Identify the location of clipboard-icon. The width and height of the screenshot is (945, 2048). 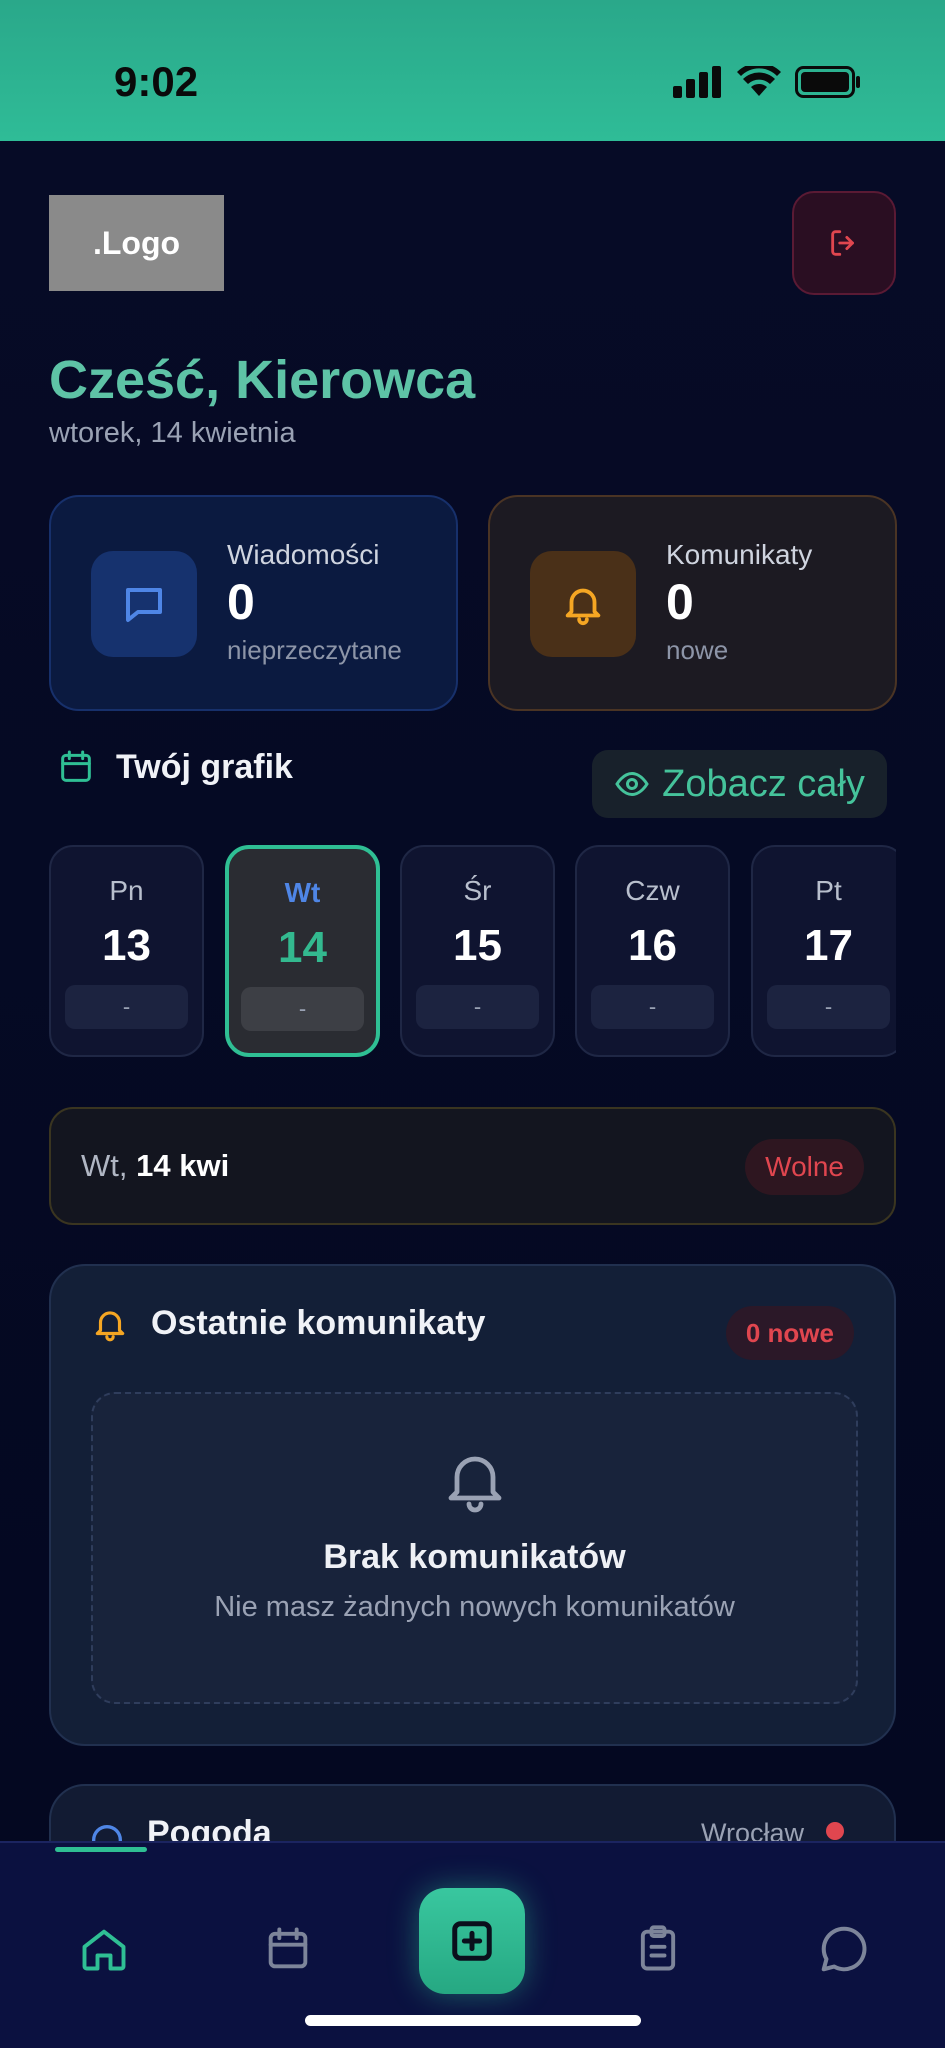
(658, 1948).